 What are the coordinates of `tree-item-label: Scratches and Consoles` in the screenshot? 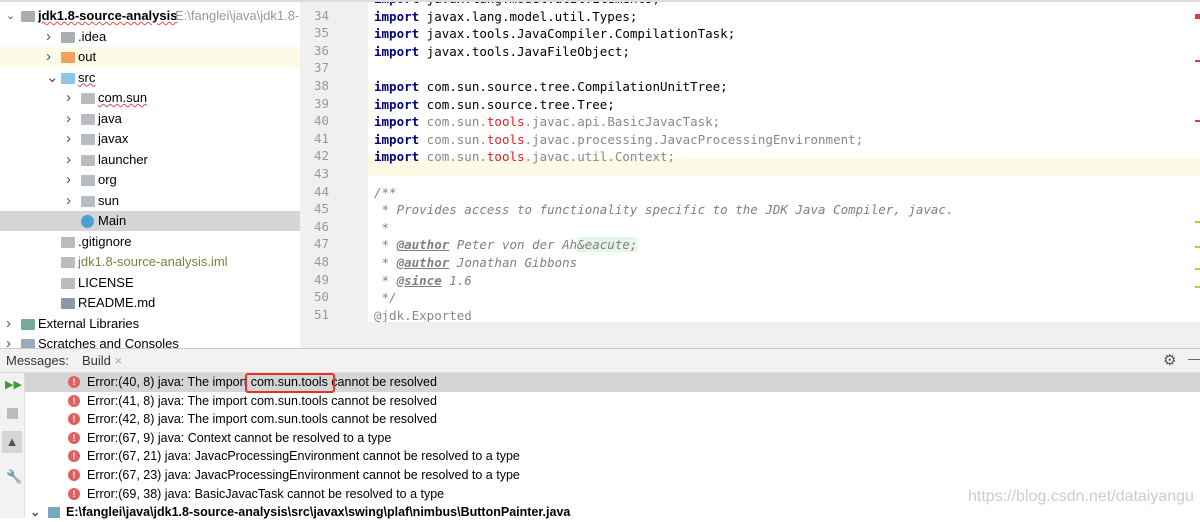 It's located at (108, 342).